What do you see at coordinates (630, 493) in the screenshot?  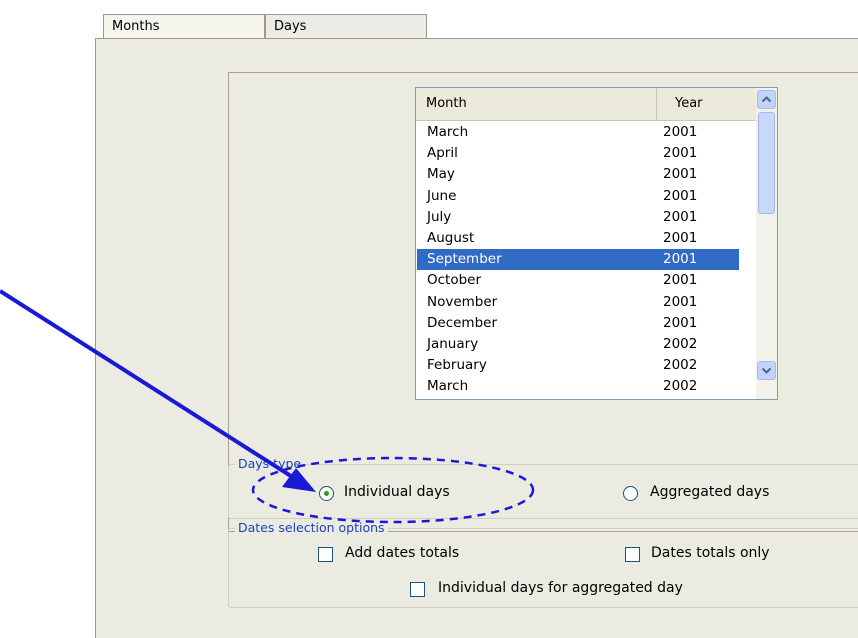 I see `aggregated-days-radio` at bounding box center [630, 493].